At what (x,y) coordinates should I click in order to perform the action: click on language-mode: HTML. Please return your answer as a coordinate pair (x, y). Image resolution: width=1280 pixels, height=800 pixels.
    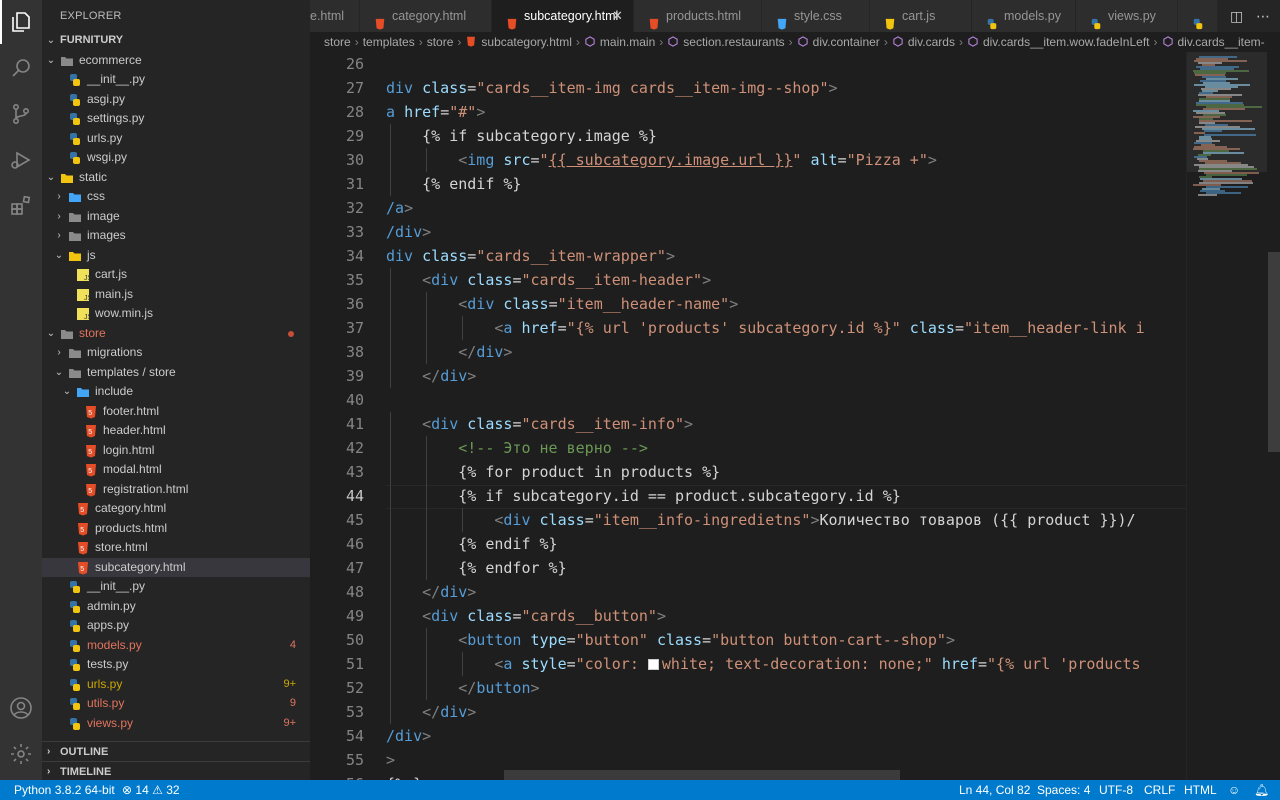
    Looking at the image, I should click on (1200, 790).